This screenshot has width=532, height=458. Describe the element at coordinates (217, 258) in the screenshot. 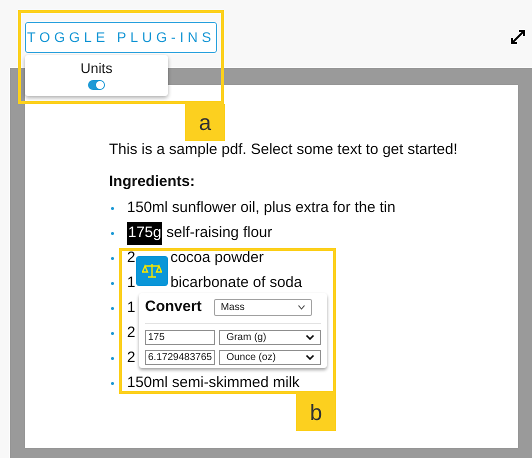

I see `ingredient-text: cocoa powder` at that location.